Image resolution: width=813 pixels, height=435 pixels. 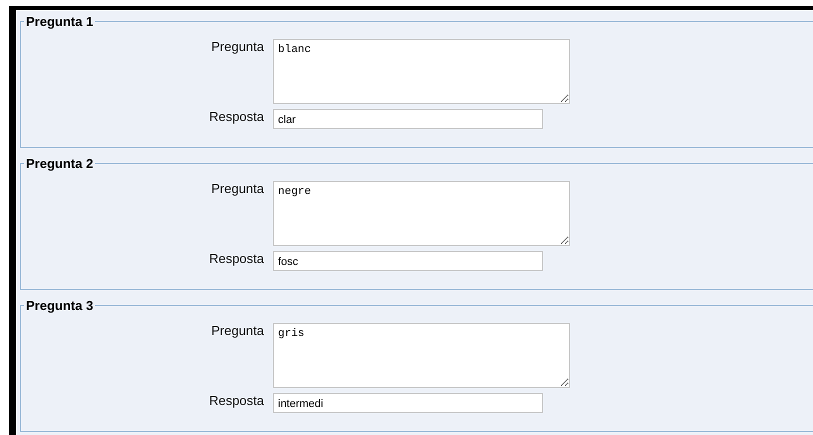 What do you see at coordinates (408, 261) in the screenshot?
I see `answer-field: fosc` at bounding box center [408, 261].